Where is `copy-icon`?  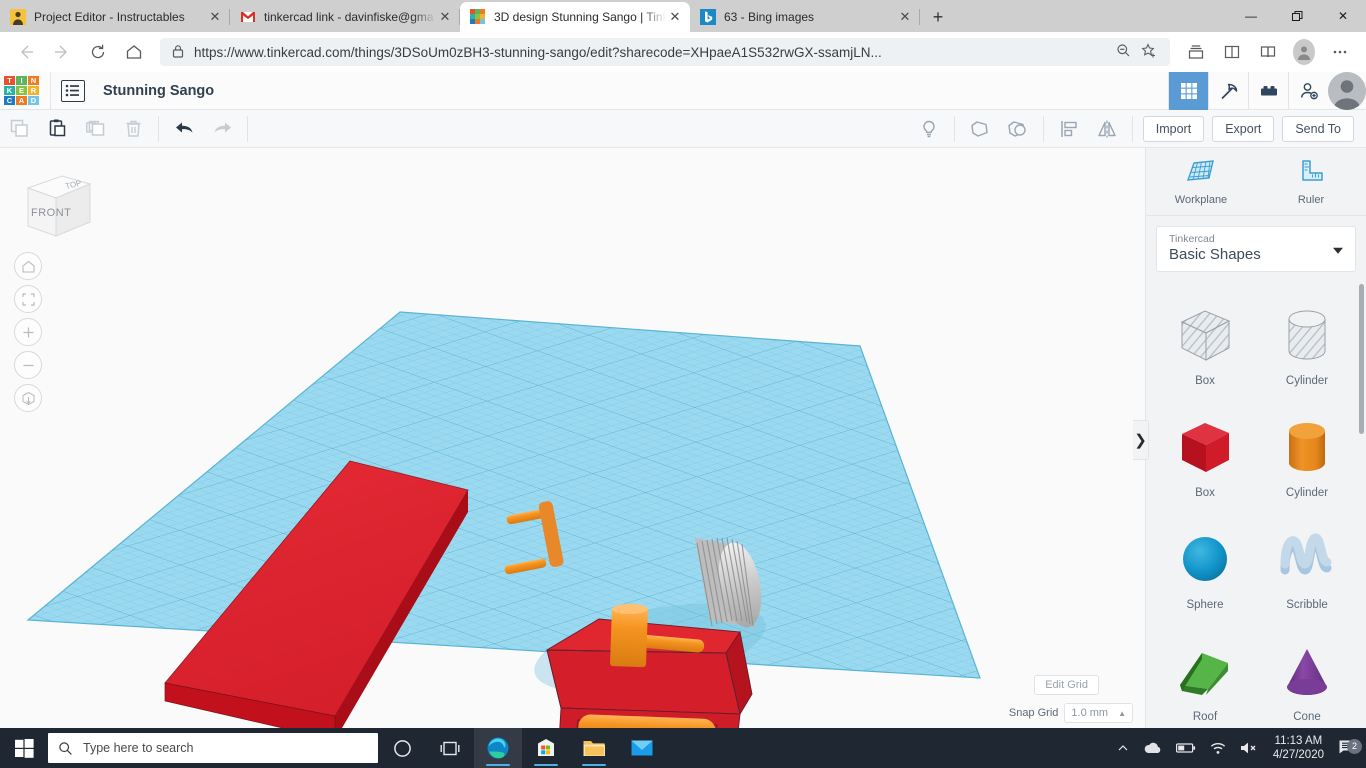 copy-icon is located at coordinates (19, 129).